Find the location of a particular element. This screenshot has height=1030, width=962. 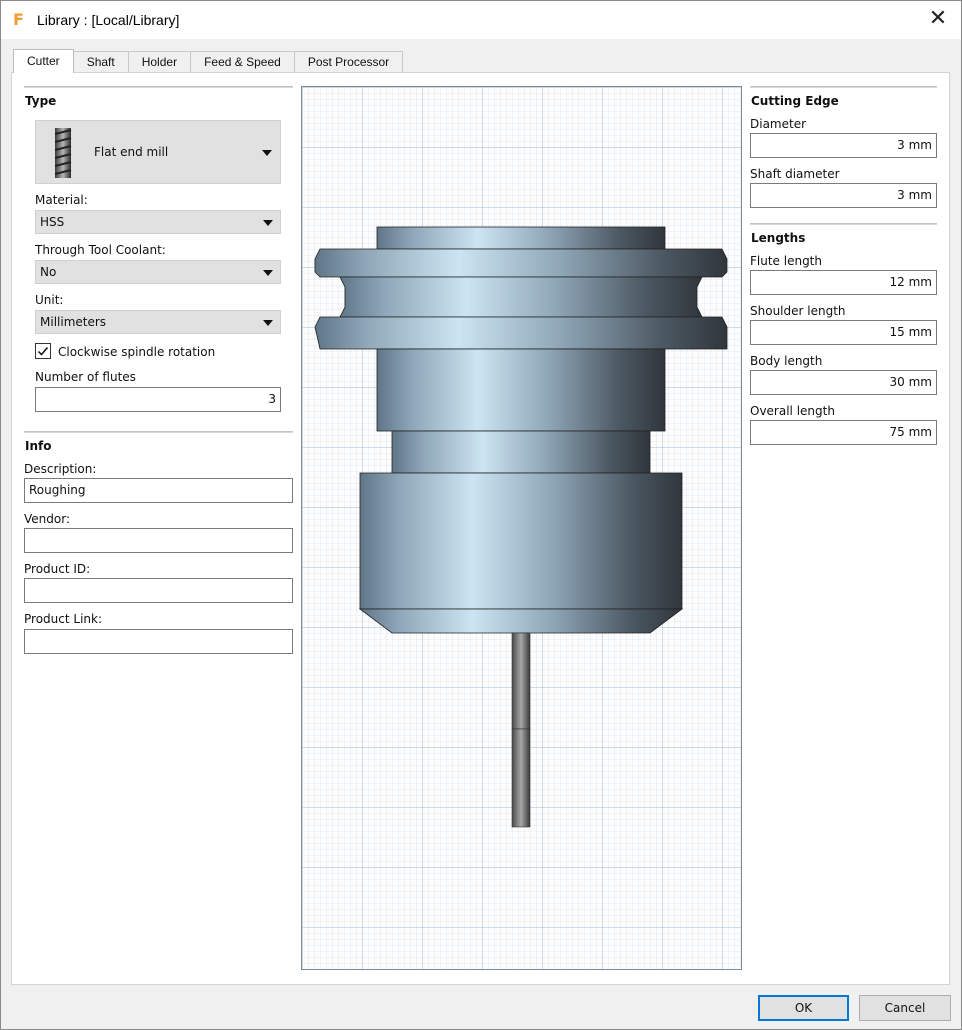

product-id-label: Product ID: is located at coordinates (57, 569).